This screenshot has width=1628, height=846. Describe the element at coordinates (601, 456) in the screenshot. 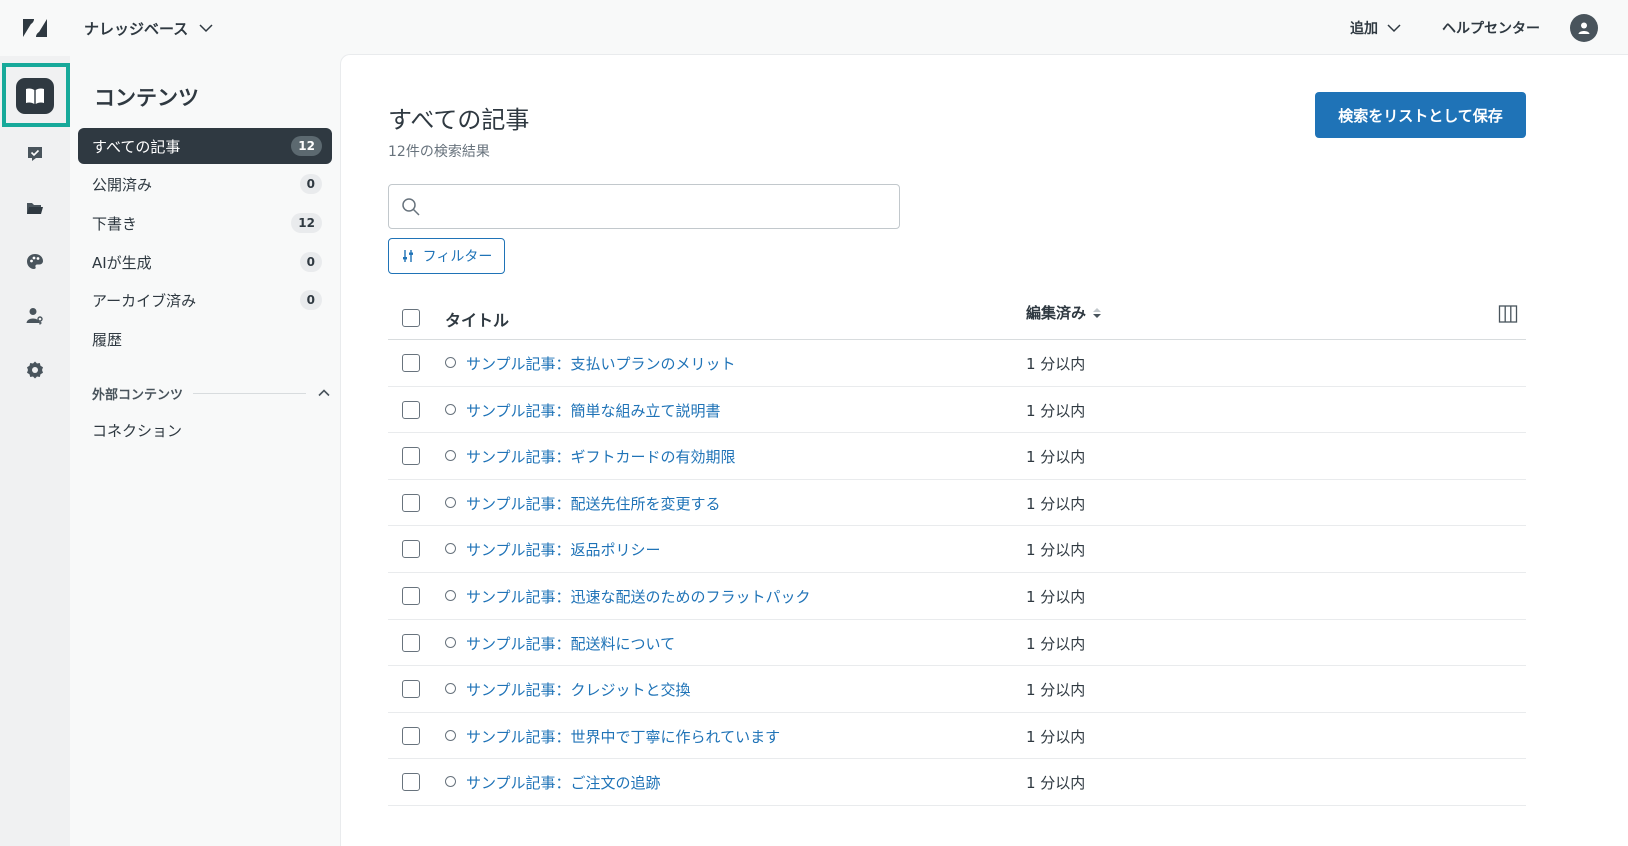

I see `article-title-link: サンプル記事：ギフトカードの有効期限` at that location.